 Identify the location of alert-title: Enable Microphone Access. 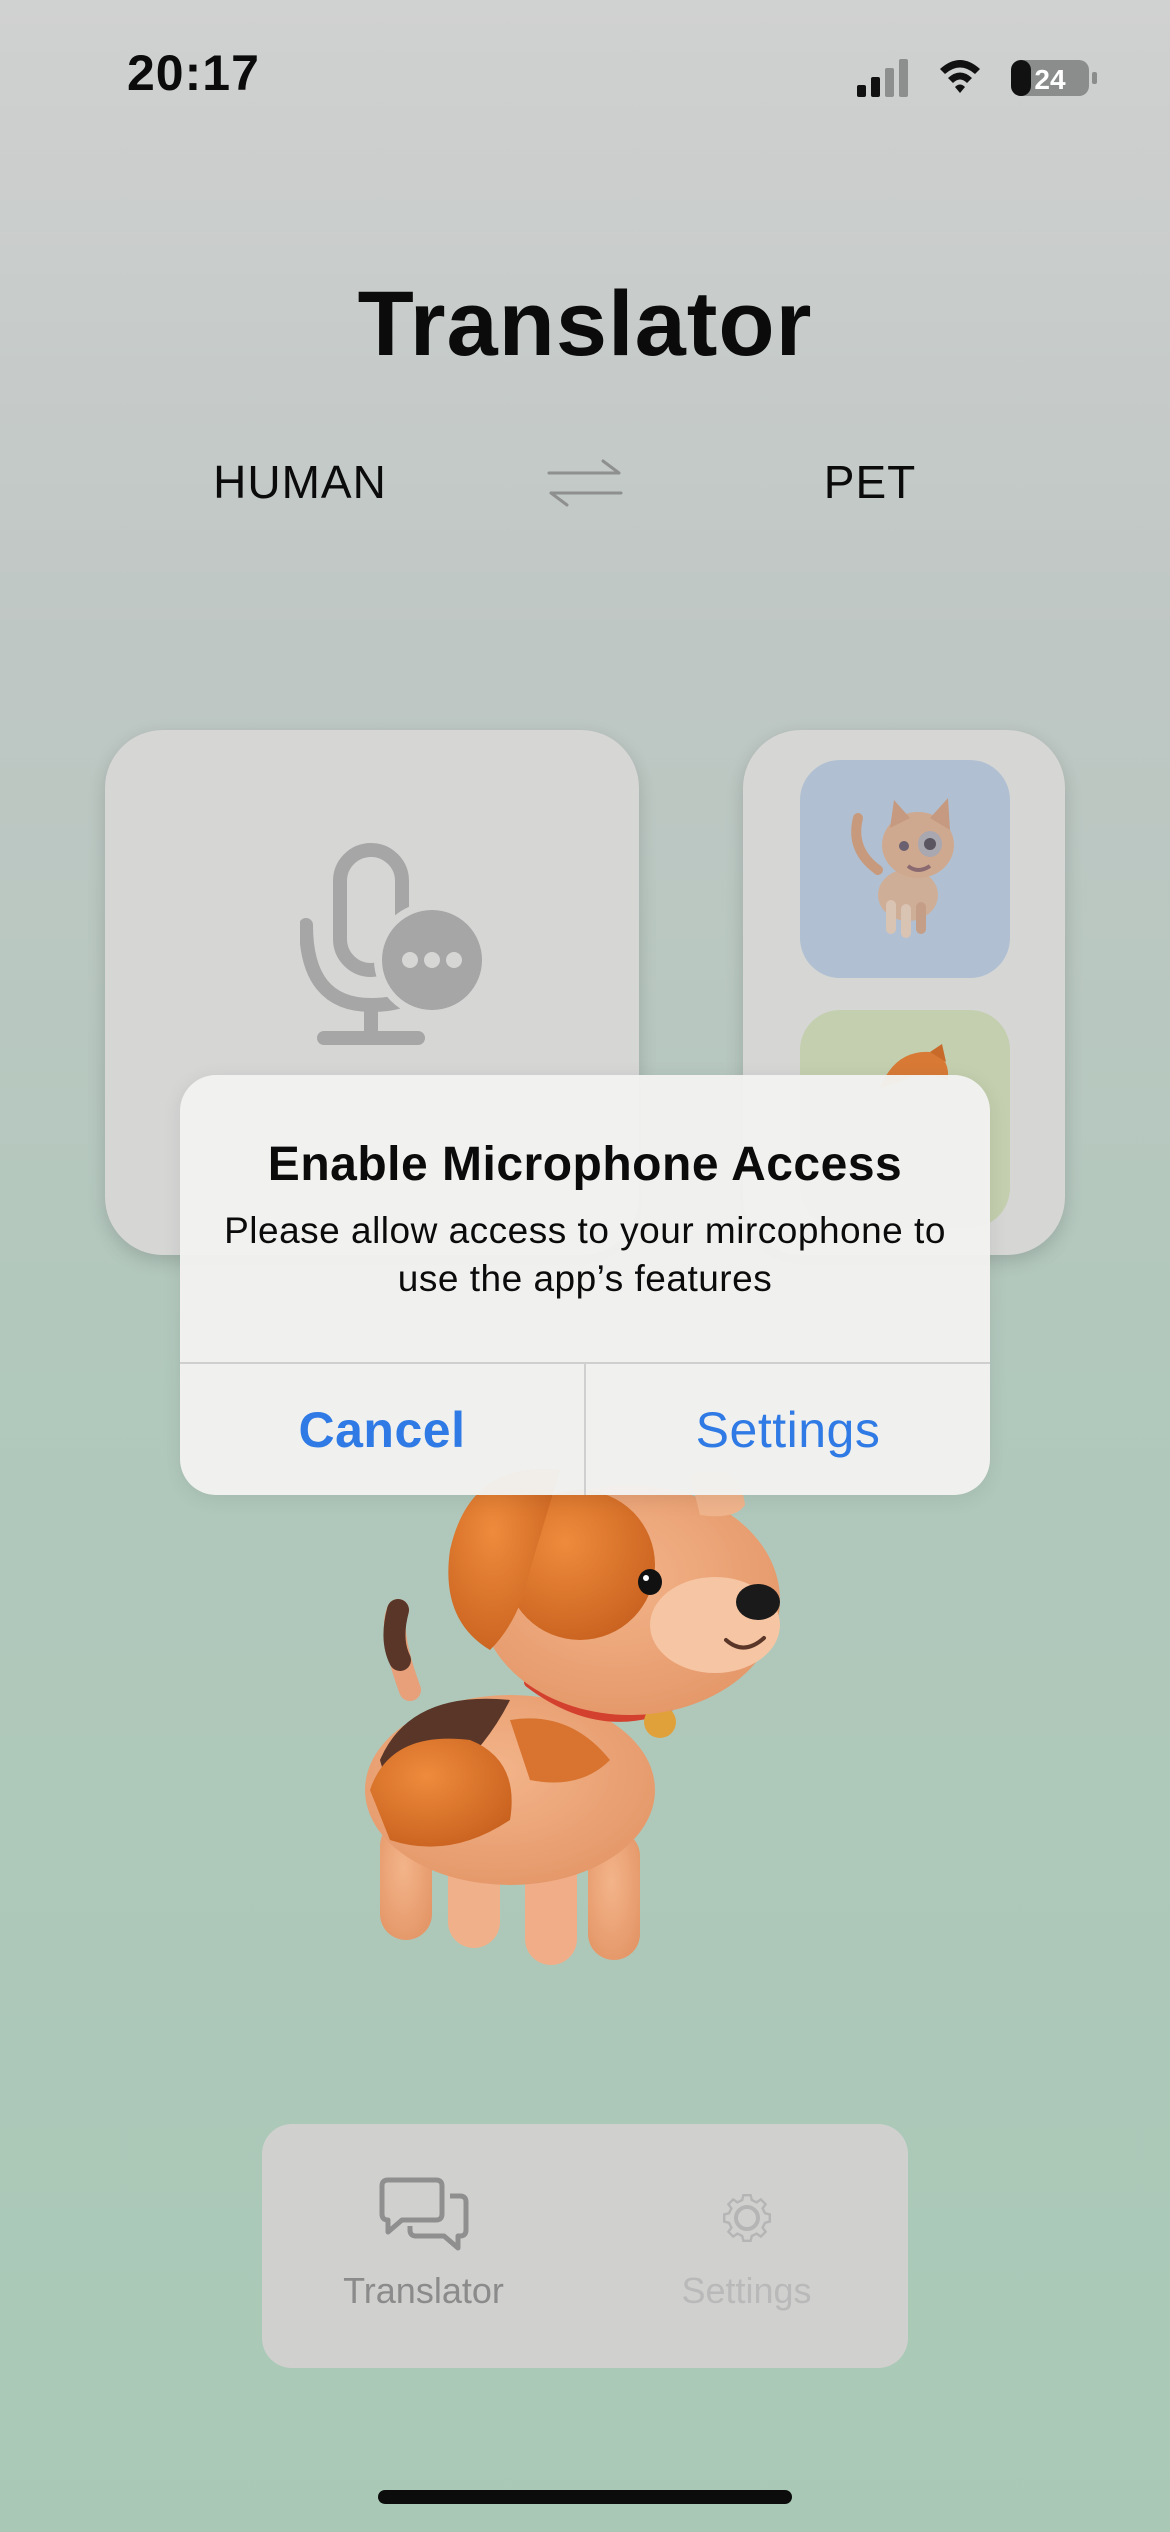
(585, 1164).